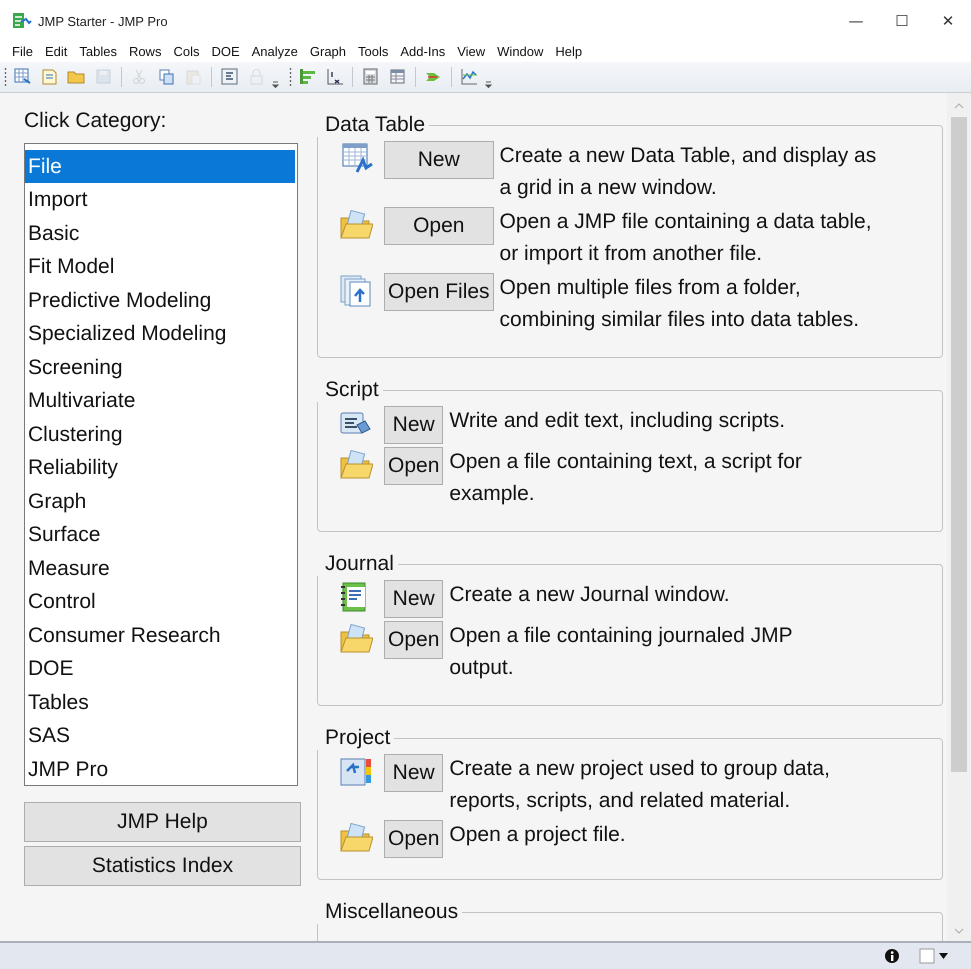 This screenshot has height=969, width=971. What do you see at coordinates (186, 52) in the screenshot?
I see `menu-item: Cols` at bounding box center [186, 52].